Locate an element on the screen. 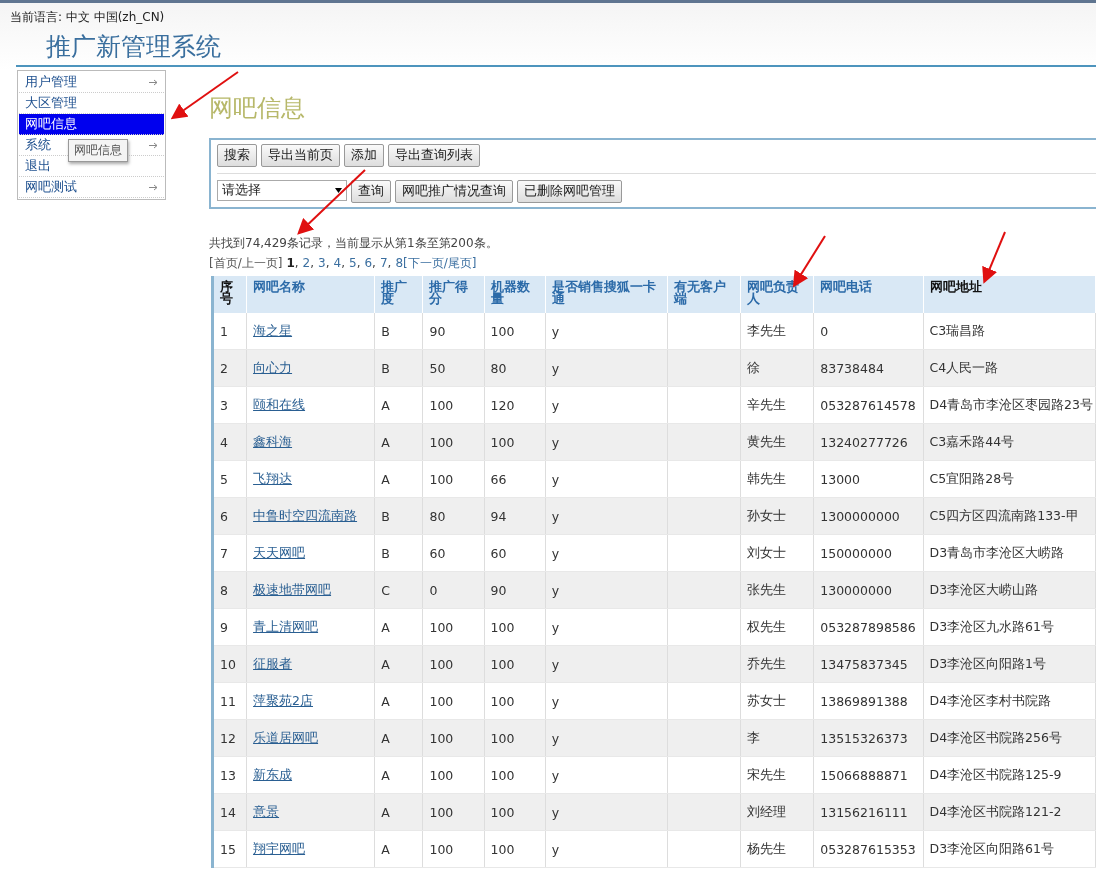 The width and height of the screenshot is (1096, 893). toolbar-button: 导出查询列表 is located at coordinates (434, 155).